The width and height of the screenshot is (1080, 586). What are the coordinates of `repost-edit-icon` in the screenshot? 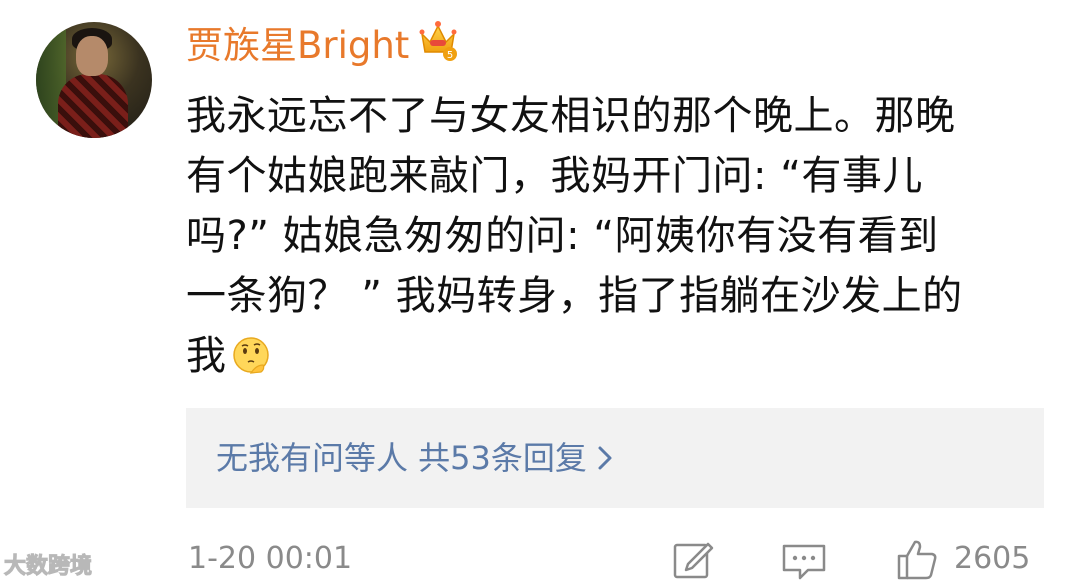 It's located at (693, 560).